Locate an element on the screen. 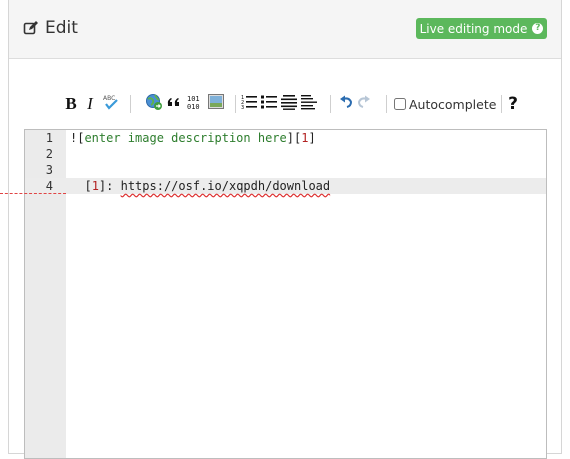 The image size is (570, 459). line-content: [1]: https://osf.io/xqpdh/download is located at coordinates (200, 186).